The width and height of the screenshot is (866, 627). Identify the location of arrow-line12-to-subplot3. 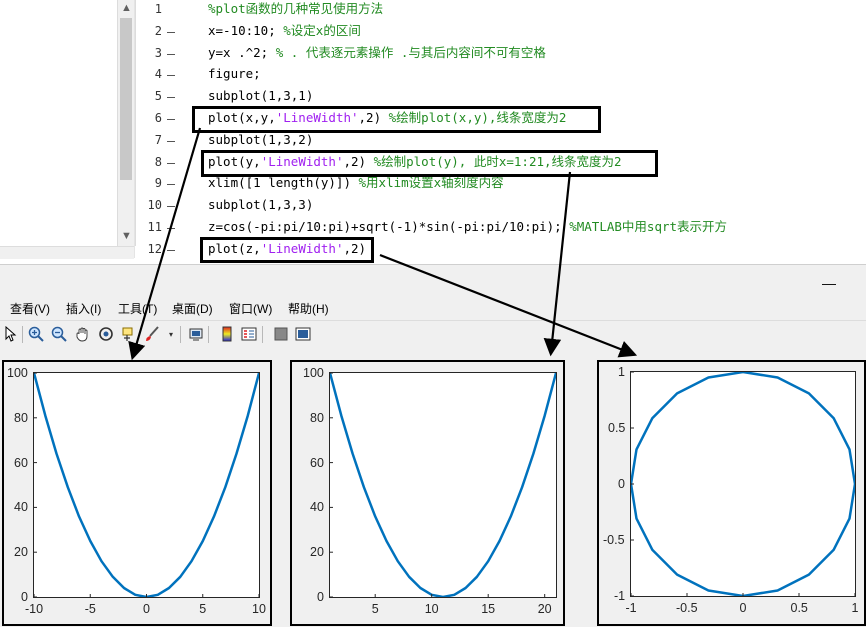
(508, 305).